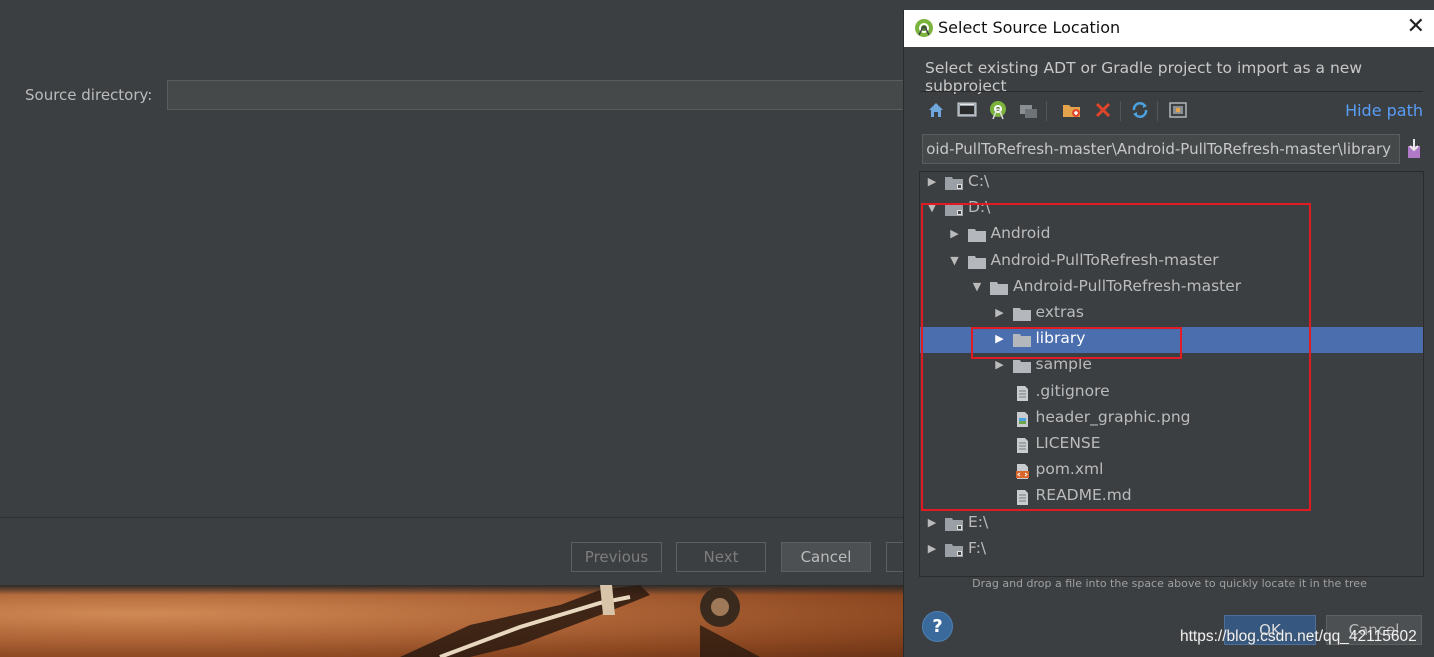 This screenshot has height=657, width=1434. I want to click on dialog-titlebar: Select Source Location ✕, so click(1169, 28).